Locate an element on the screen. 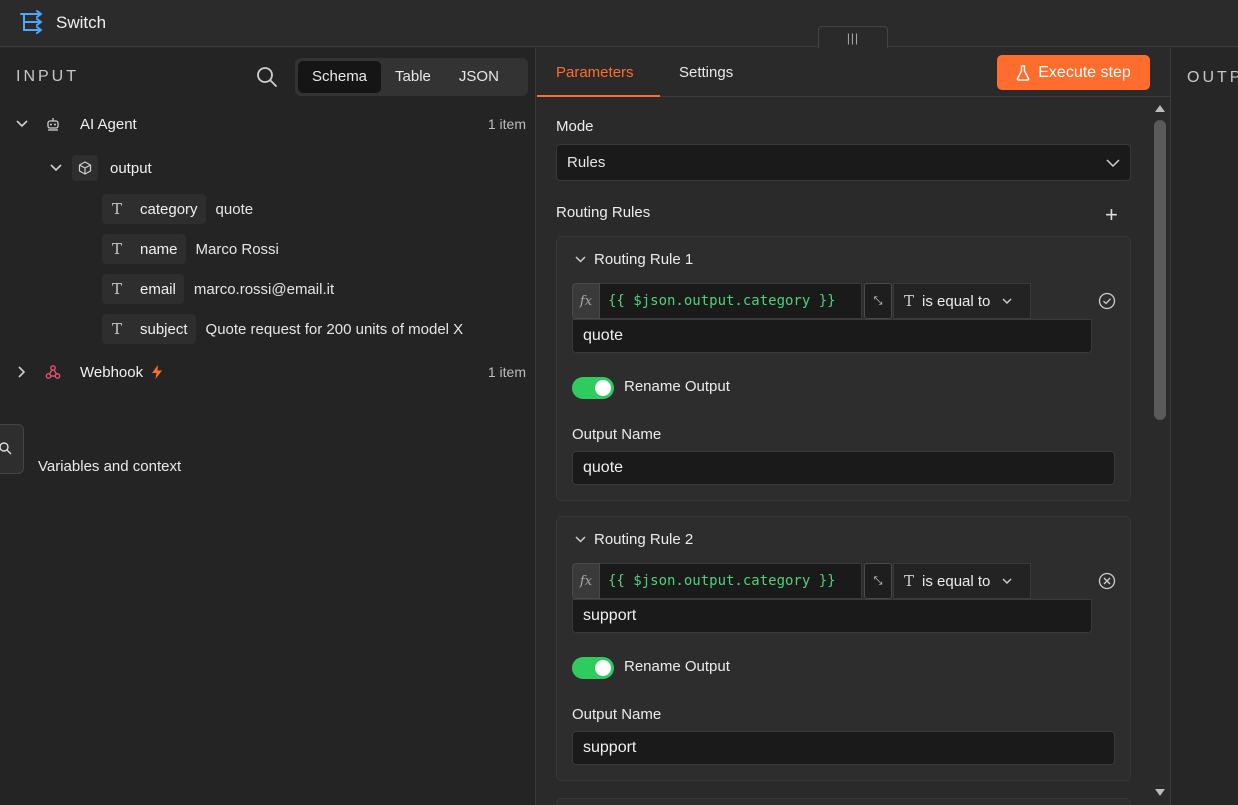 The width and height of the screenshot is (1238, 805). field-key: email is located at coordinates (158, 289).